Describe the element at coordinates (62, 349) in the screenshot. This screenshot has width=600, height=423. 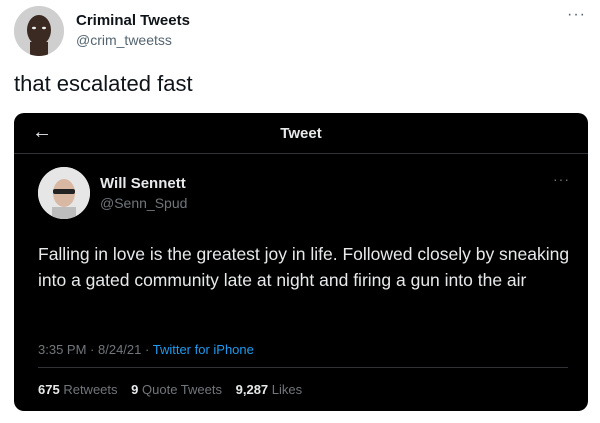
I see `tweet-time: 3:35 PM` at that location.